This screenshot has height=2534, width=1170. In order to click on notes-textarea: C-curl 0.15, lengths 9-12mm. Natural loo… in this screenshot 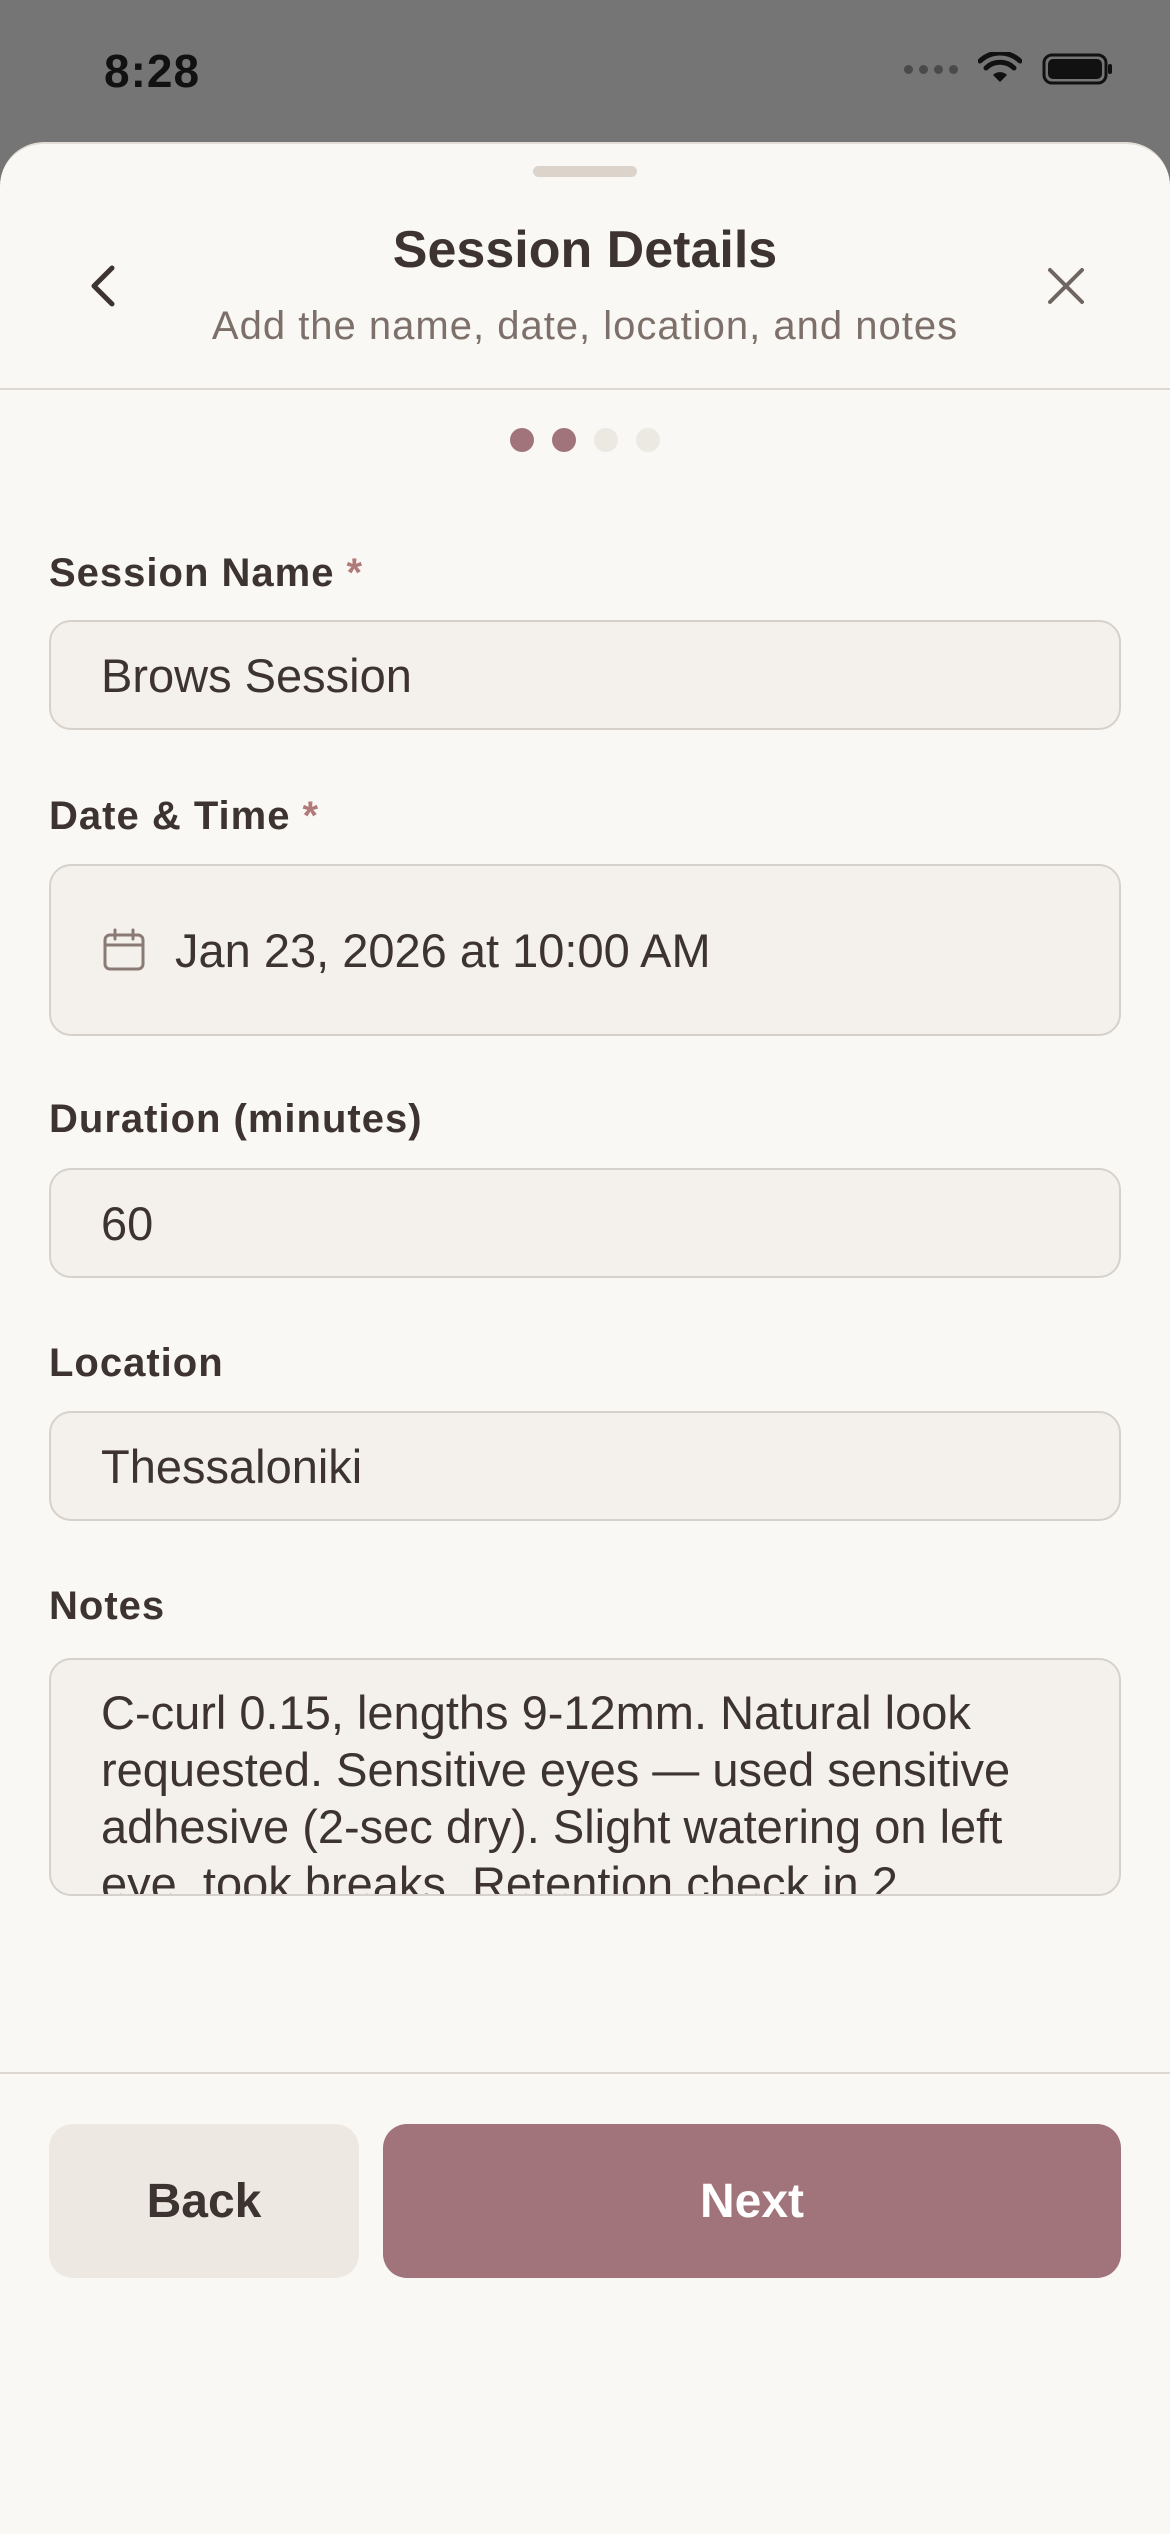, I will do `click(585, 1777)`.